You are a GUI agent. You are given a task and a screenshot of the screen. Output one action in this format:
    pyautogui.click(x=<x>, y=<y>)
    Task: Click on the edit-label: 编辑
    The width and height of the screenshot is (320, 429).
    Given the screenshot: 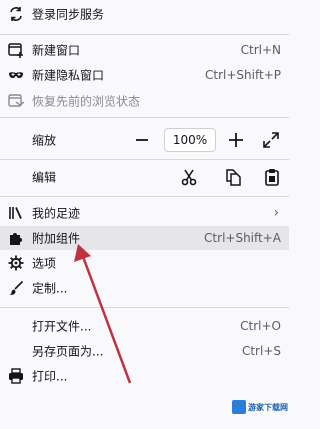 What is the action you would take?
    pyautogui.click(x=44, y=177)
    